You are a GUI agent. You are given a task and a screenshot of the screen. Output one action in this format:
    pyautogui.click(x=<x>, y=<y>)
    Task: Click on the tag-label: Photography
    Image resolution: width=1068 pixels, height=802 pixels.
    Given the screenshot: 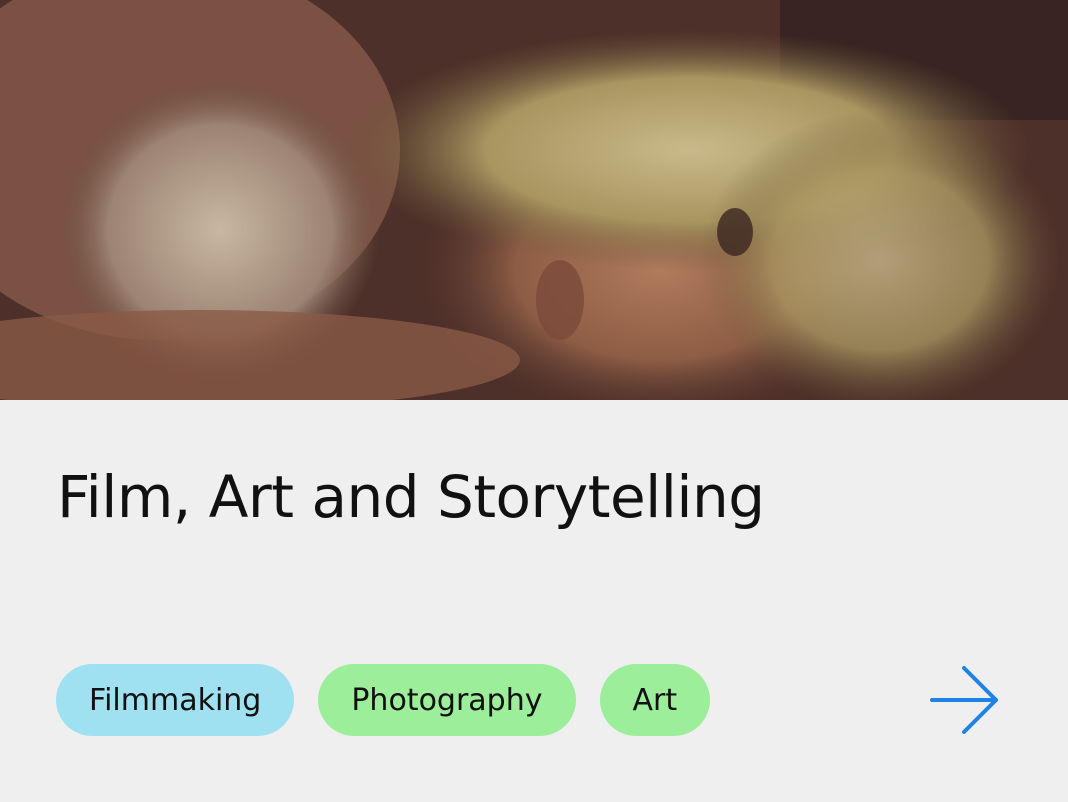 What is the action you would take?
    pyautogui.click(x=447, y=700)
    